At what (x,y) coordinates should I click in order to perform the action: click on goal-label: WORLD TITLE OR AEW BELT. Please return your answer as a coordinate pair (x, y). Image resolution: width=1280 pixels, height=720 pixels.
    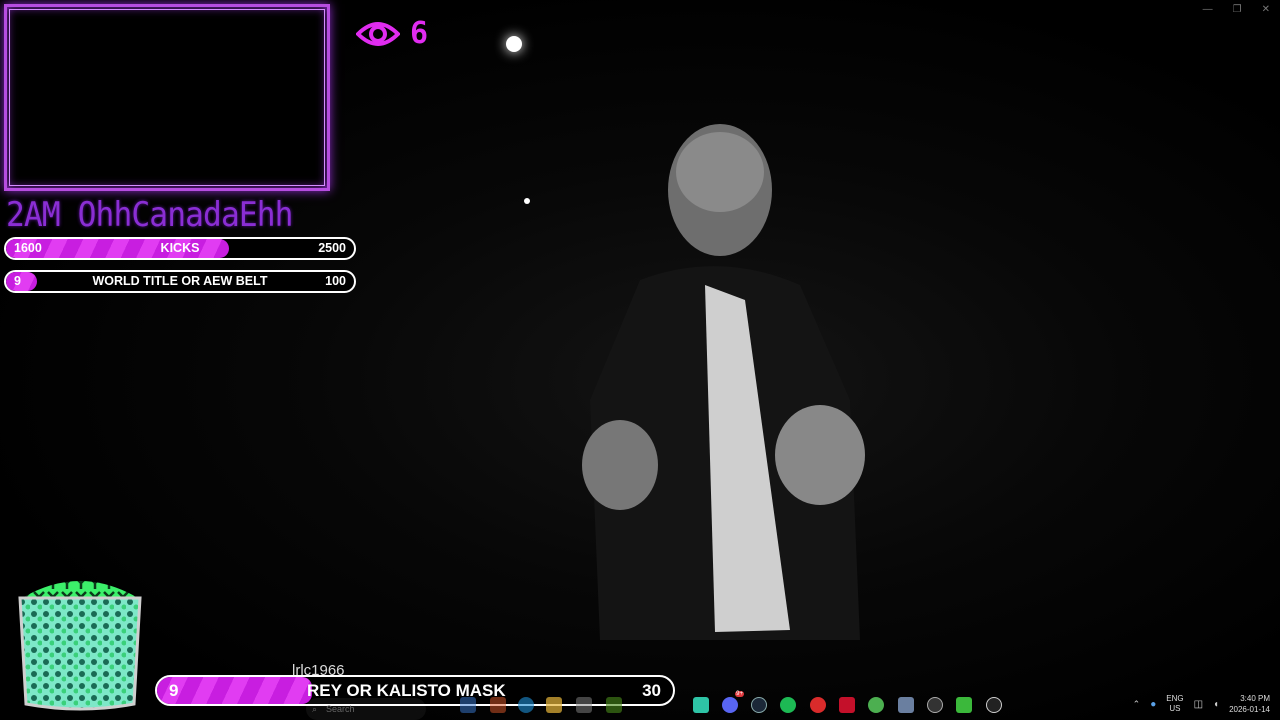
    Looking at the image, I should click on (180, 281).